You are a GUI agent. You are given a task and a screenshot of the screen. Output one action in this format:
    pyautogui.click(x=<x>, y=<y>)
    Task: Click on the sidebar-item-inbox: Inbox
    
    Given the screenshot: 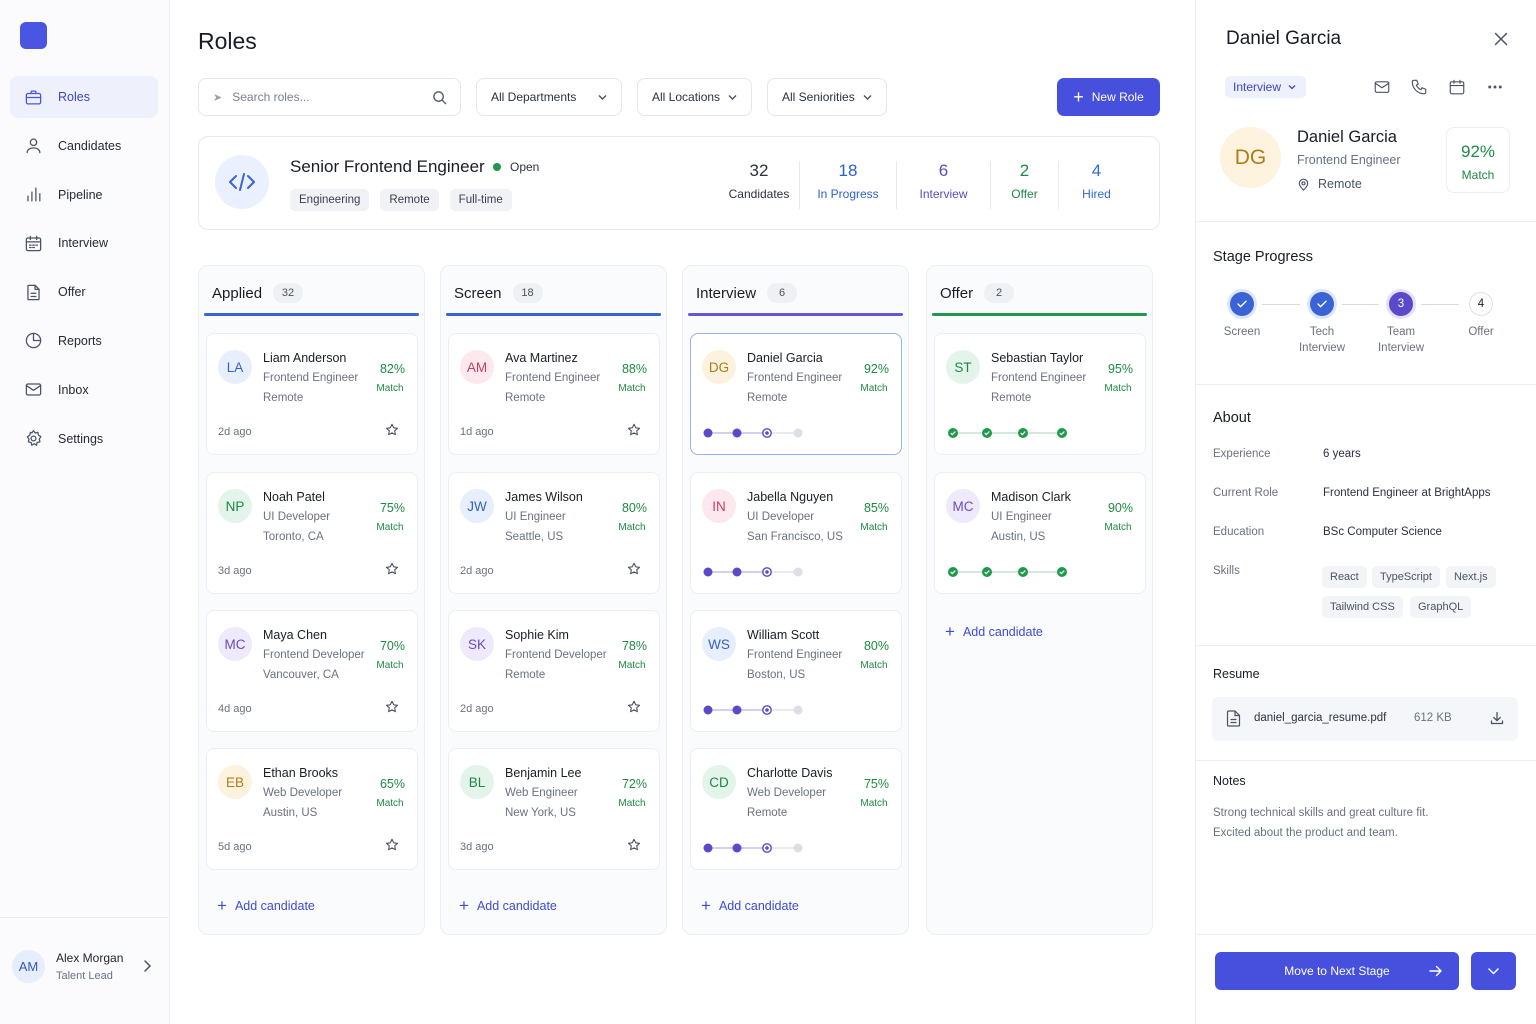 What is the action you would take?
    pyautogui.click(x=84, y=390)
    